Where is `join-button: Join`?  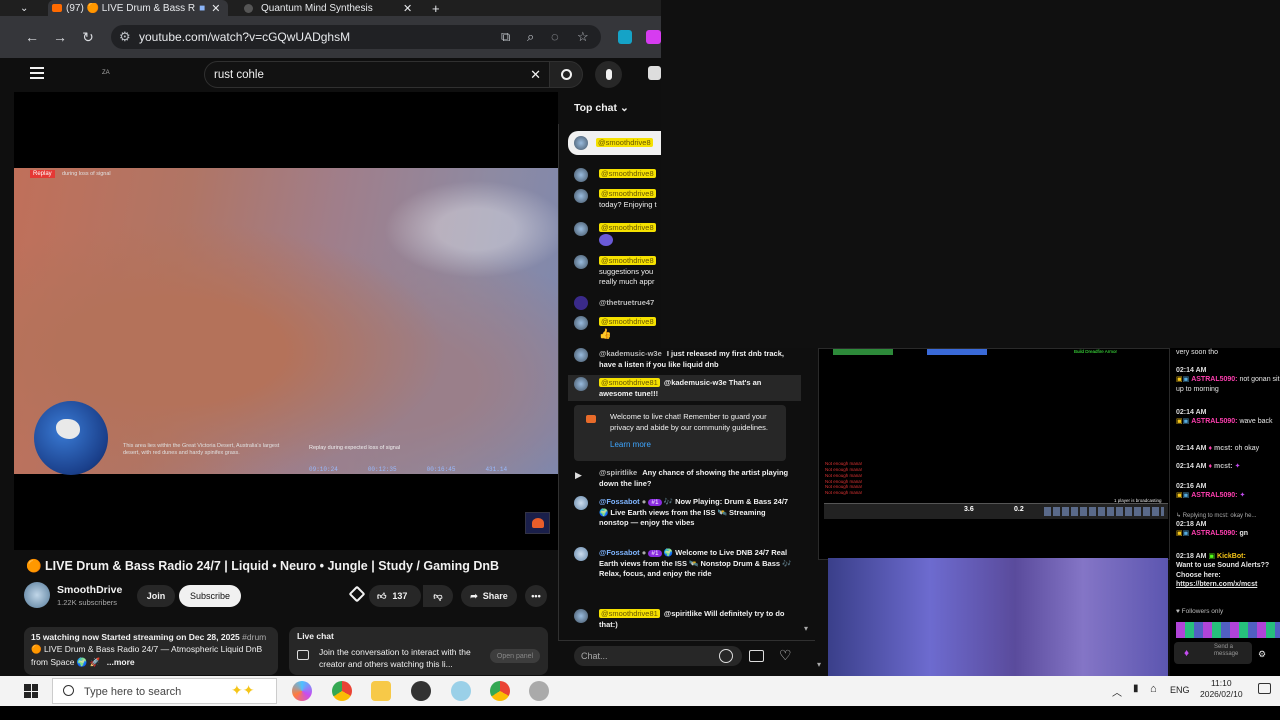 join-button: Join is located at coordinates (156, 596).